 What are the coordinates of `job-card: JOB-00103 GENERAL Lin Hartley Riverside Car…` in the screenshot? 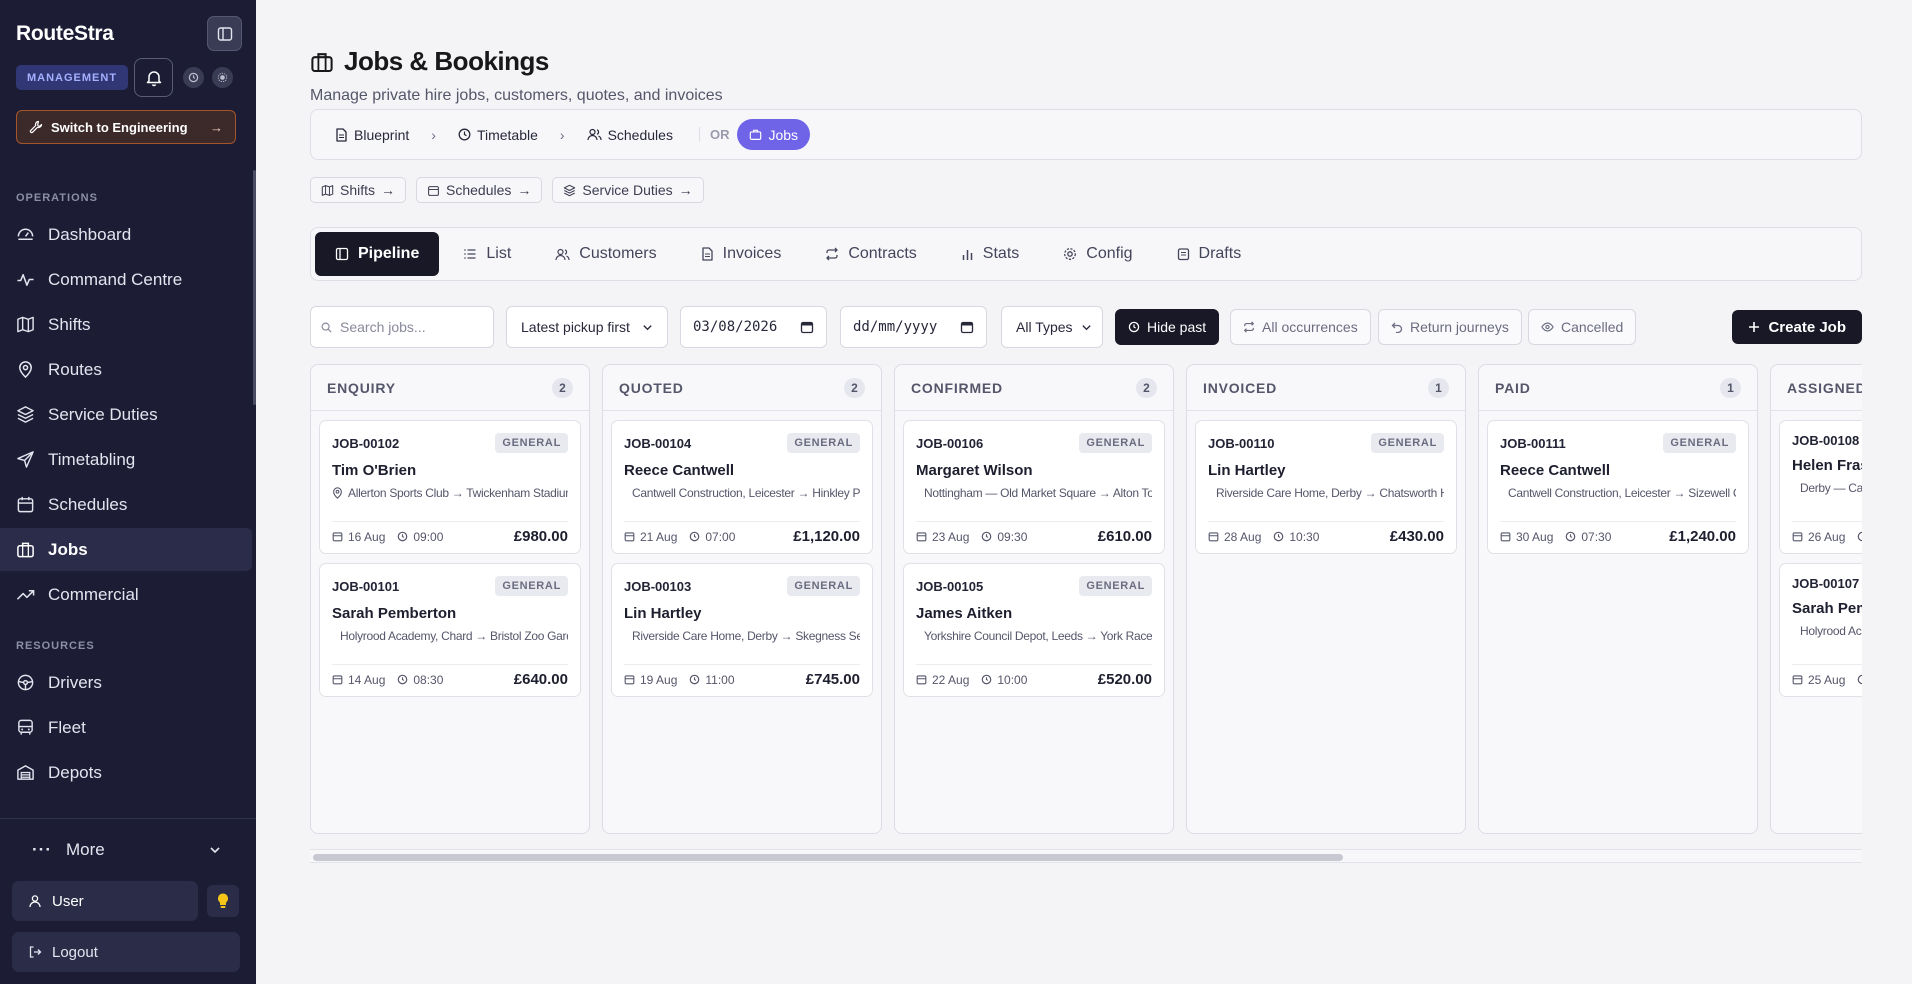 It's located at (742, 630).